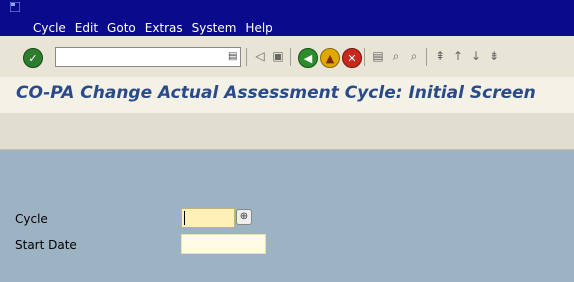 The height and width of the screenshot is (282, 574). I want to click on next-page-icon: ↓, so click(476, 56).